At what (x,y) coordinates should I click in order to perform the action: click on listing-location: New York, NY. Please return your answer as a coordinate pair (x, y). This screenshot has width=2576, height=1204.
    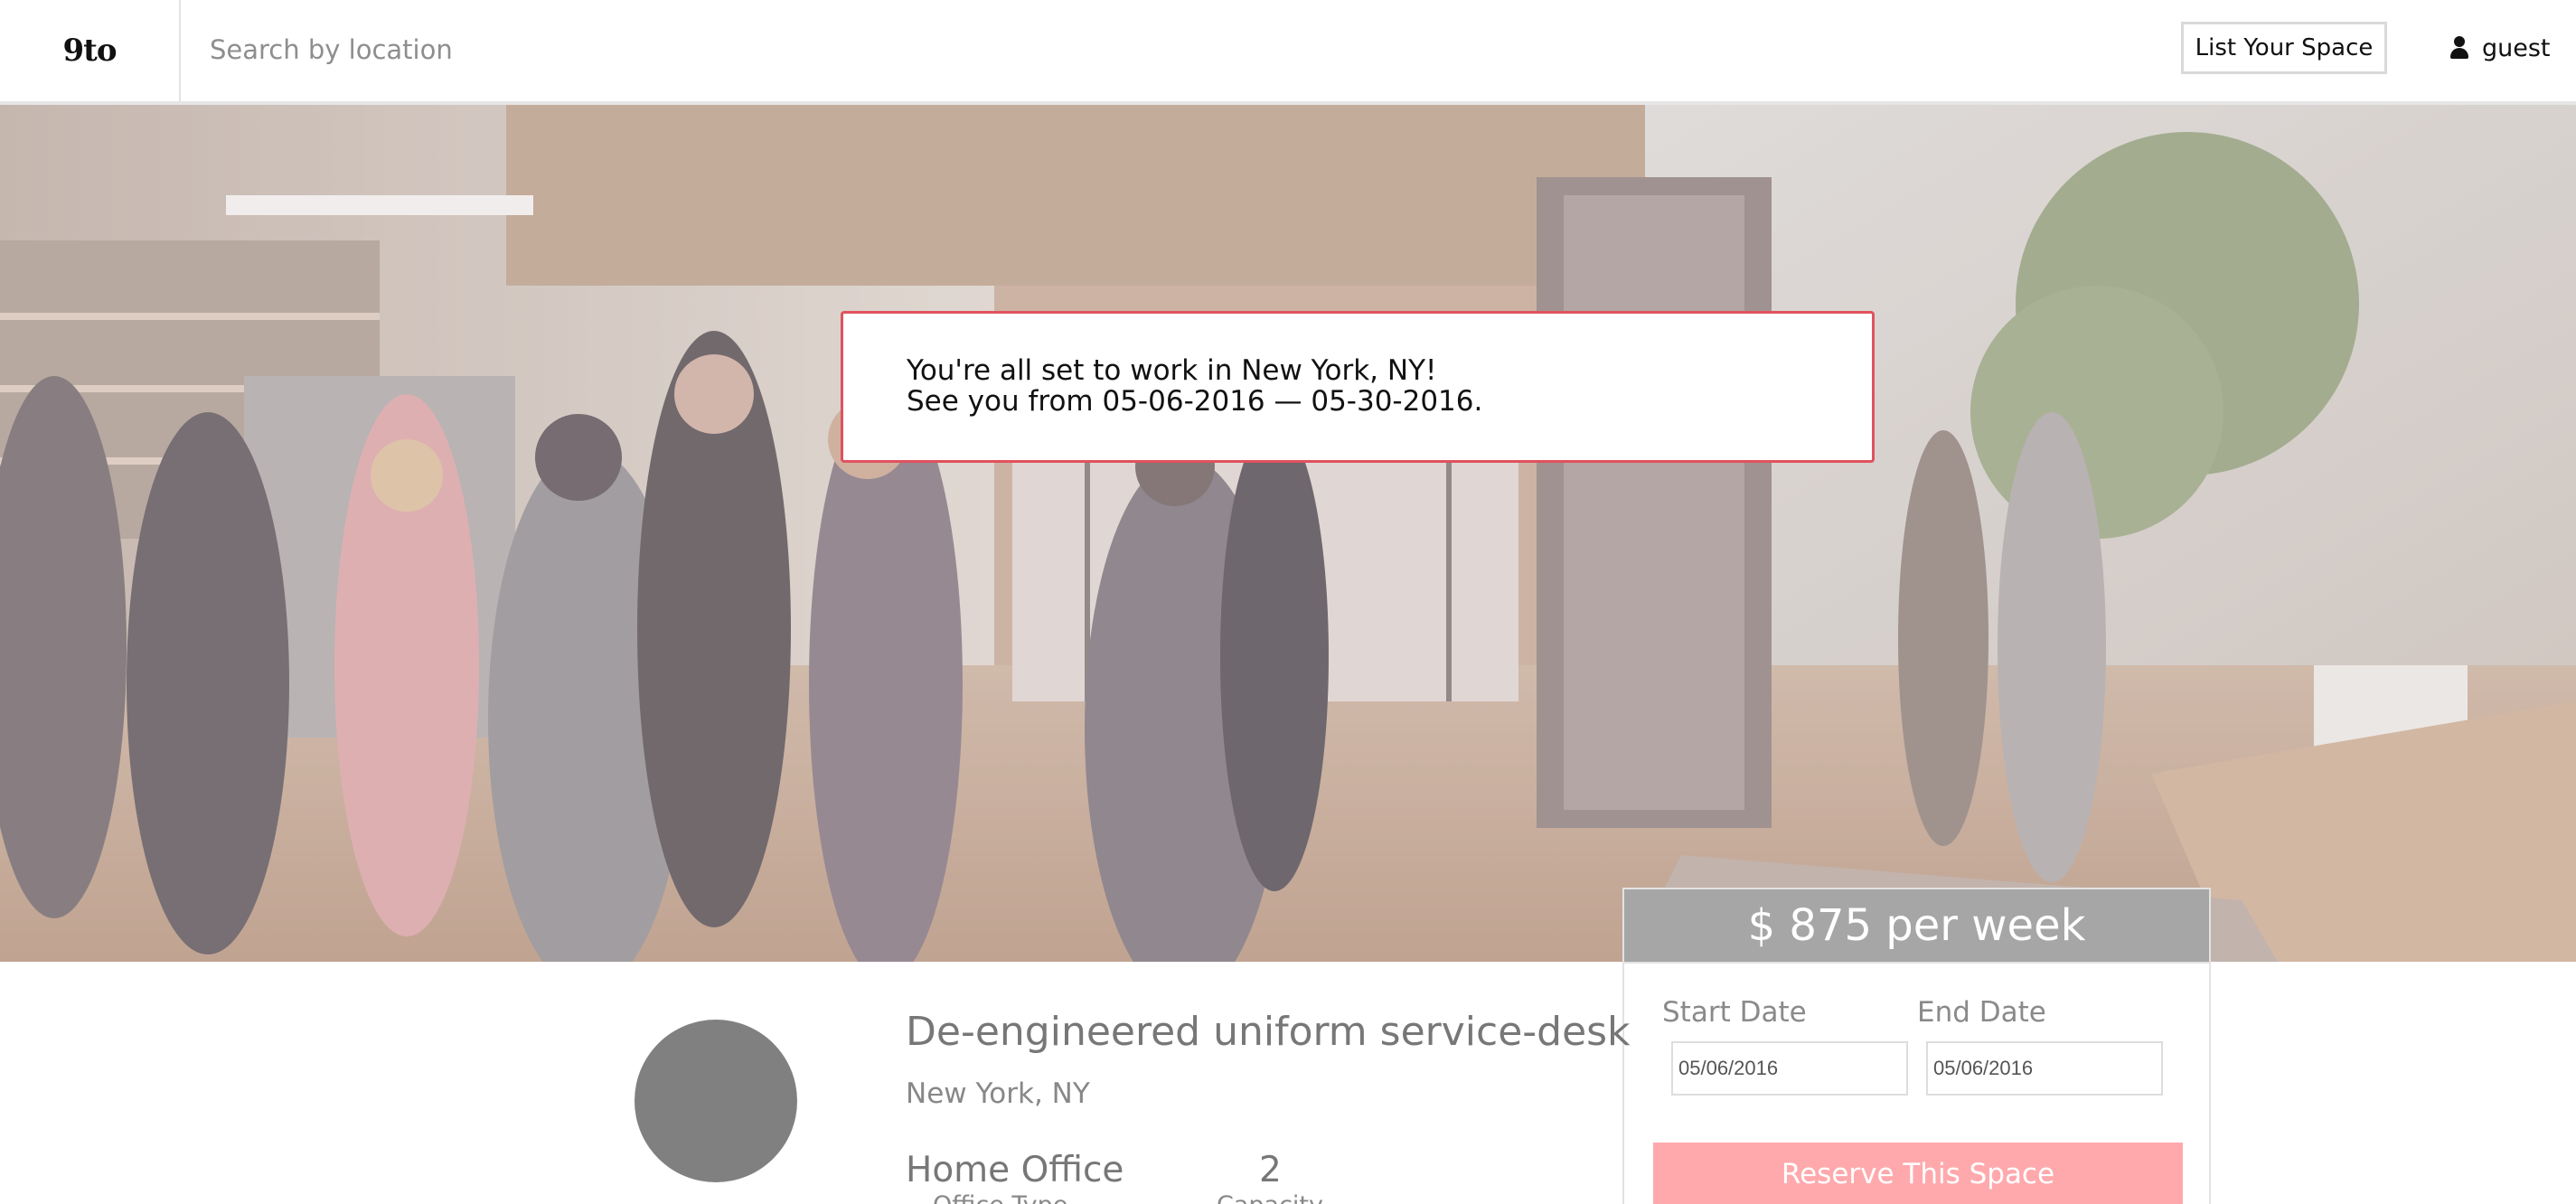
    Looking at the image, I should click on (998, 1093).